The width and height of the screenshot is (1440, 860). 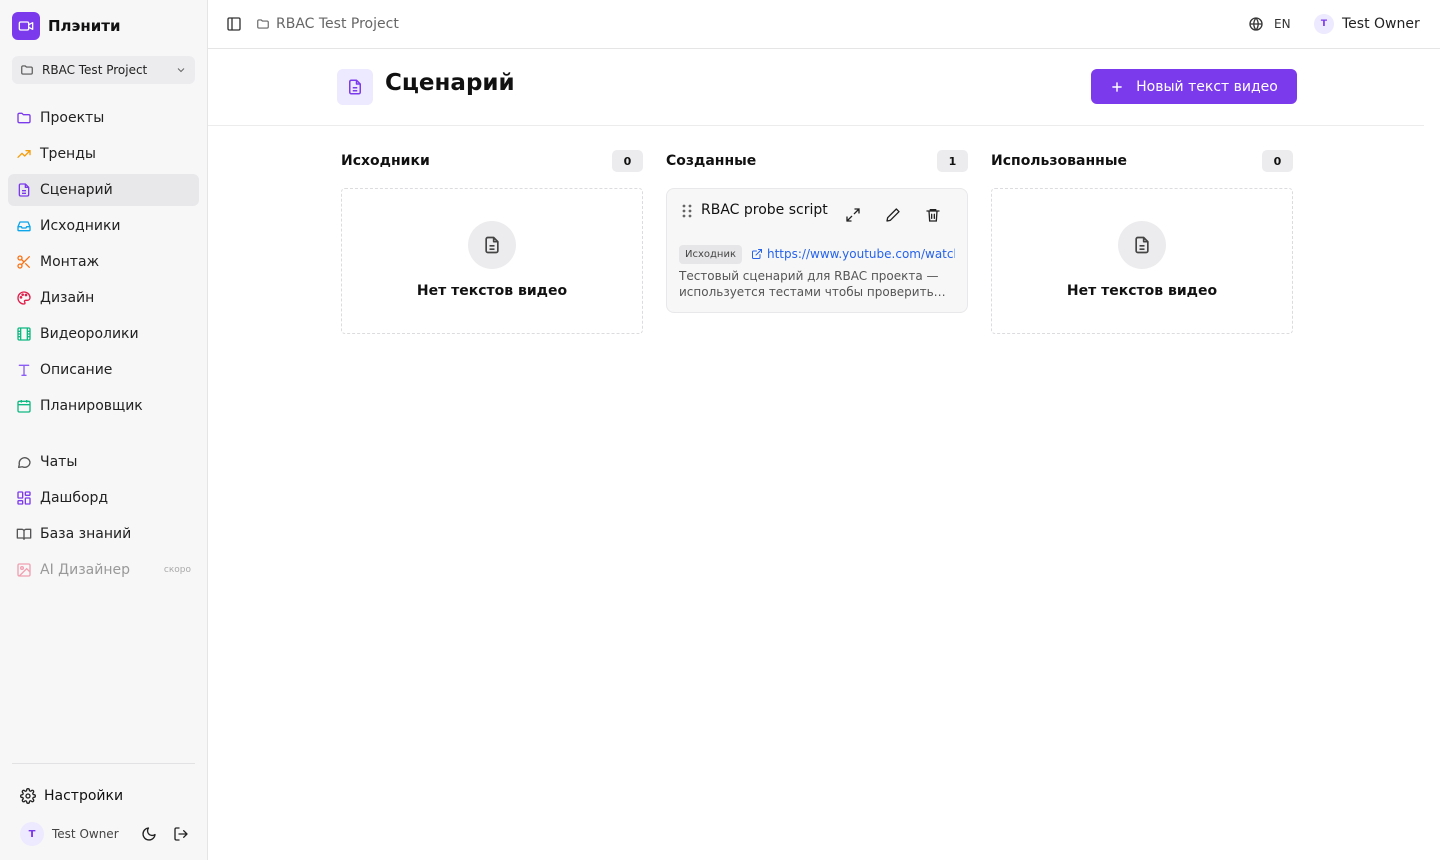 I want to click on trash-icon, so click(x=933, y=215).